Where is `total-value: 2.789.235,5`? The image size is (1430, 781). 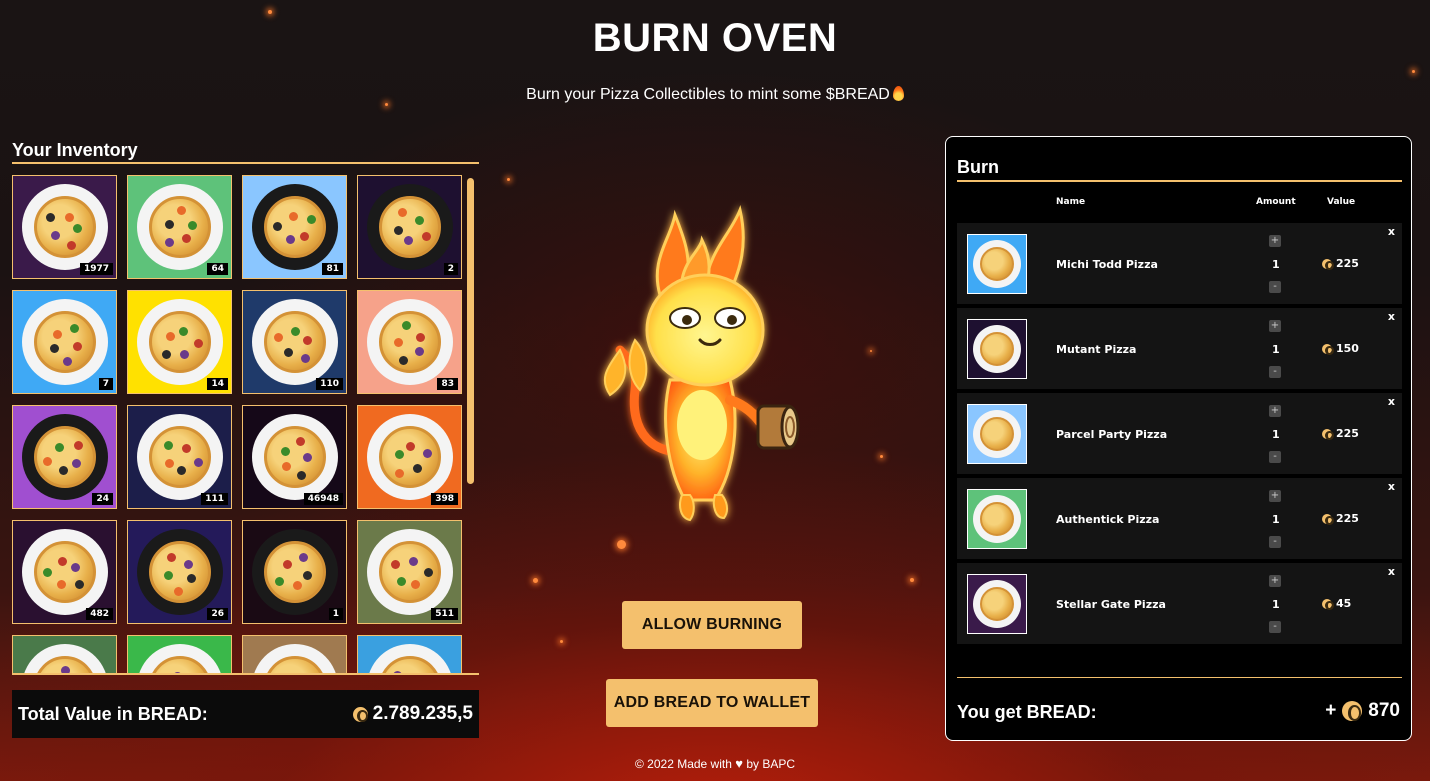
total-value: 2.789.235,5 is located at coordinates (412, 714).